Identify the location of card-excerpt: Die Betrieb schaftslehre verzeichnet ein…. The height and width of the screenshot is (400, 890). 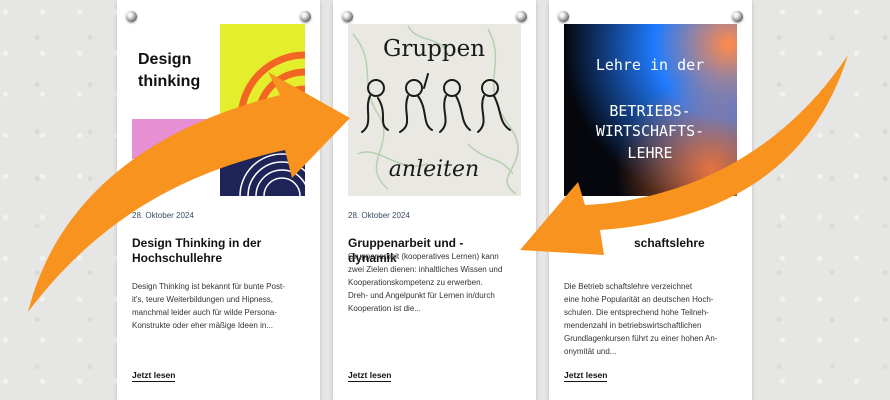
(651, 319).